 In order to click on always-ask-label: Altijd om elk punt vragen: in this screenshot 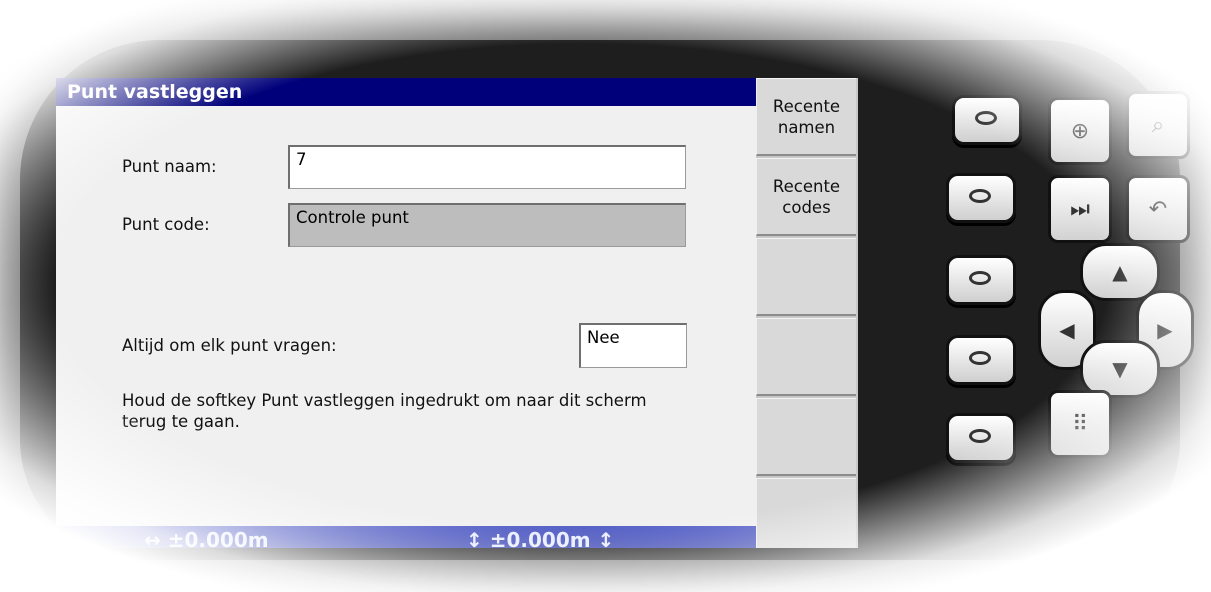, I will do `click(229, 345)`.